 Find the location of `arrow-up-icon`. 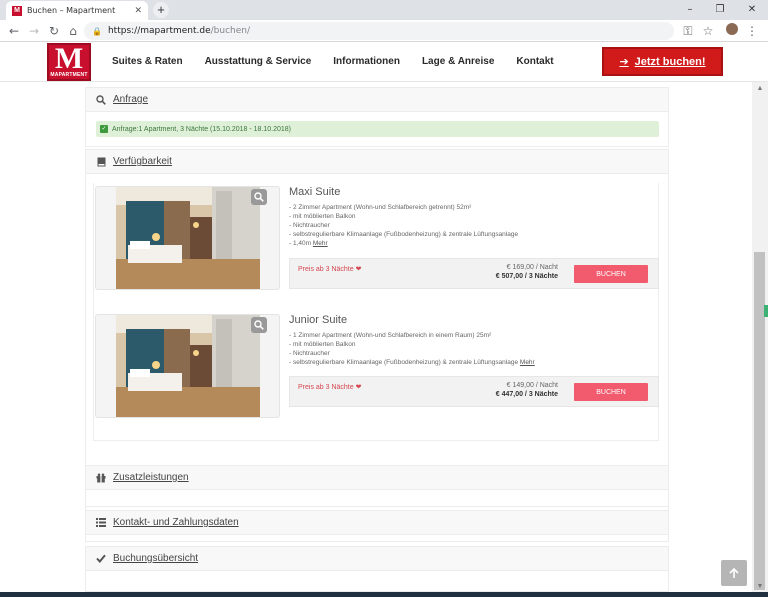

arrow-up-icon is located at coordinates (734, 572).